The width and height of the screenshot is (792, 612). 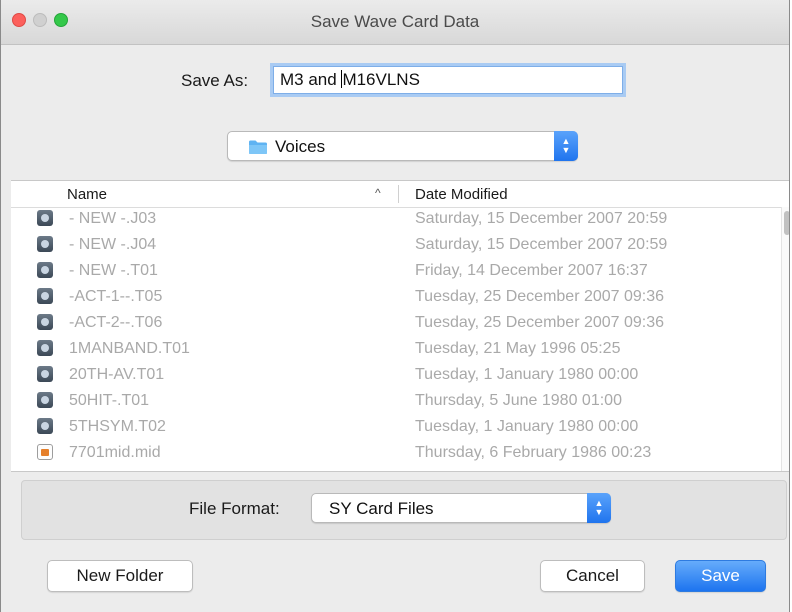 What do you see at coordinates (116, 296) in the screenshot?
I see `file-name: -ACT-1--.T05` at bounding box center [116, 296].